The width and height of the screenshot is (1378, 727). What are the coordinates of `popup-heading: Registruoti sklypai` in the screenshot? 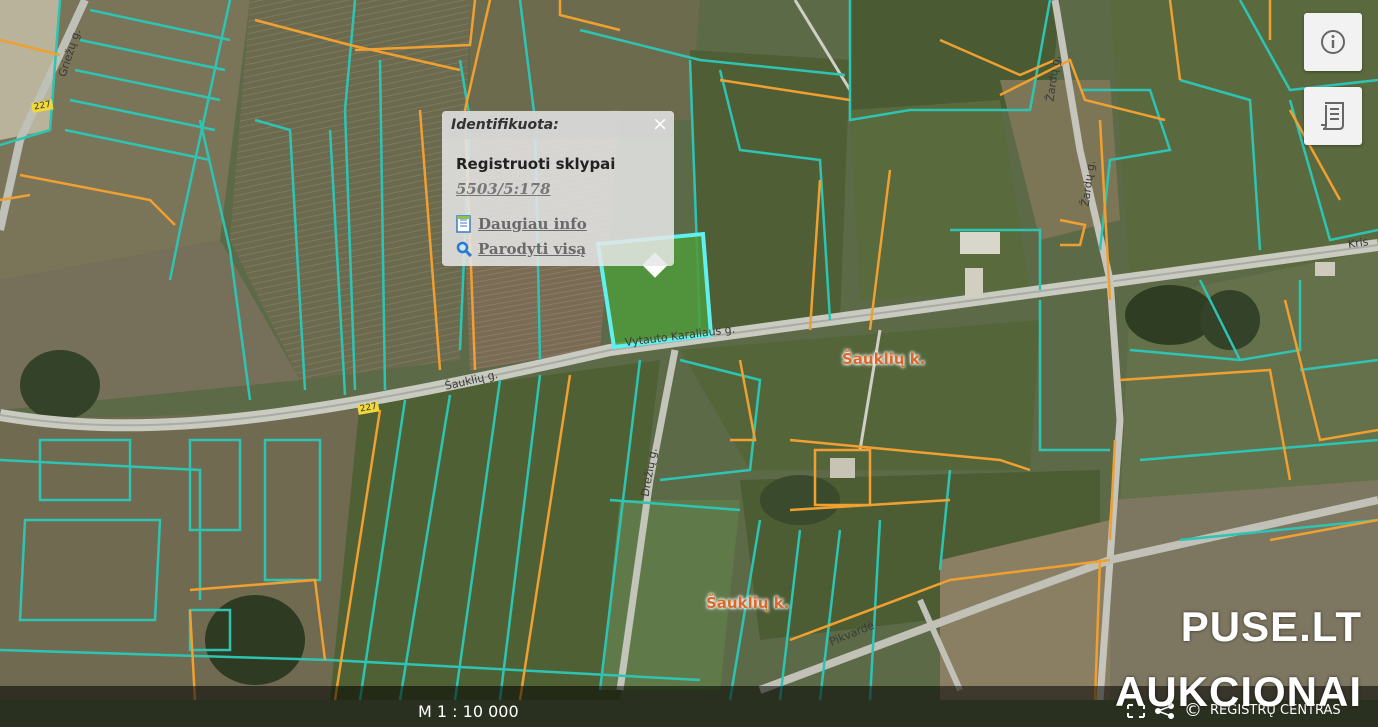 It's located at (536, 164).